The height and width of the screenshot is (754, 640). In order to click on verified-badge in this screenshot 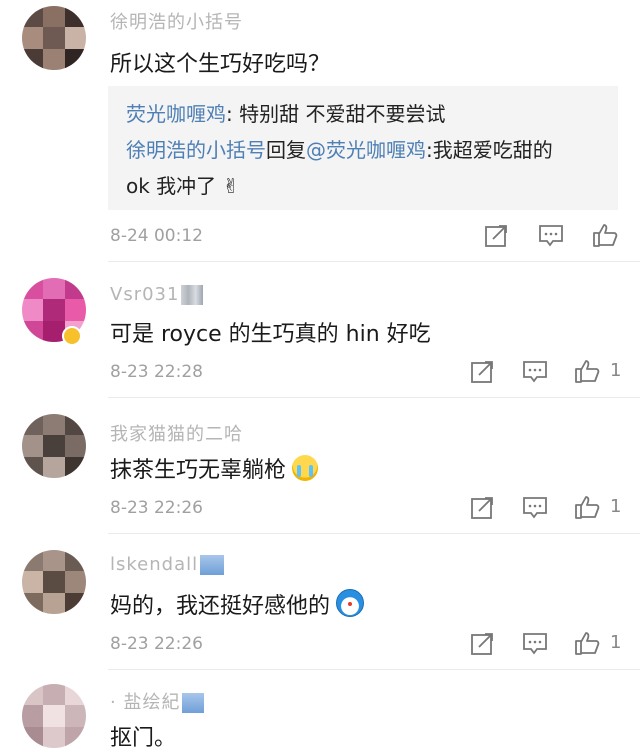, I will do `click(72, 336)`.